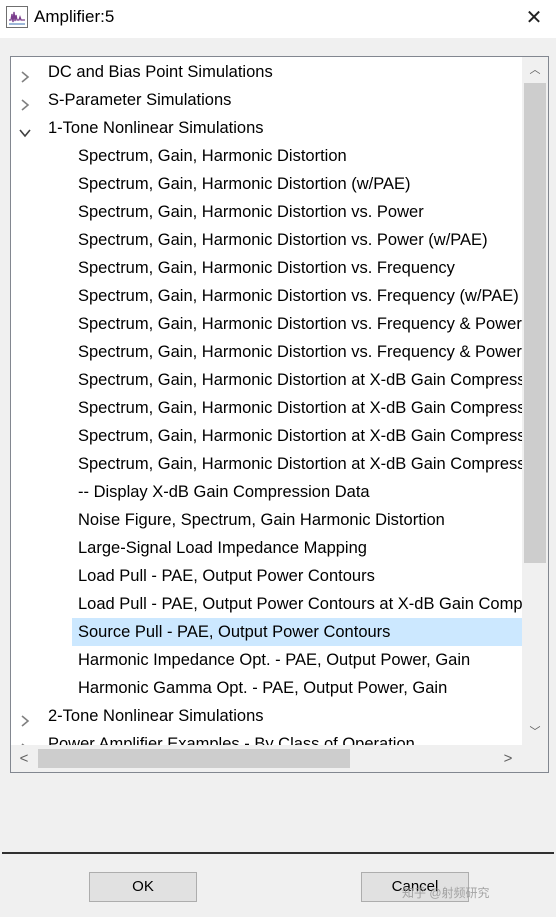  What do you see at coordinates (297, 632) in the screenshot?
I see `tree-item-label: Source Pull - PAE, Output Power Contours` at bounding box center [297, 632].